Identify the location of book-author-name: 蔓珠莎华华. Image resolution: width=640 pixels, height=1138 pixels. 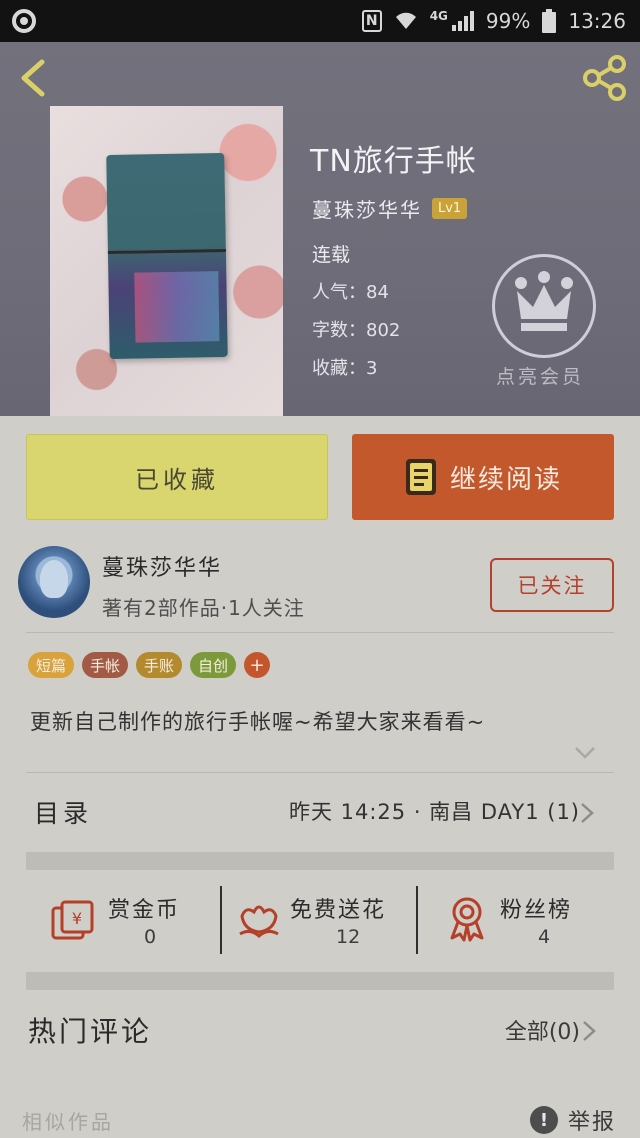
(367, 210).